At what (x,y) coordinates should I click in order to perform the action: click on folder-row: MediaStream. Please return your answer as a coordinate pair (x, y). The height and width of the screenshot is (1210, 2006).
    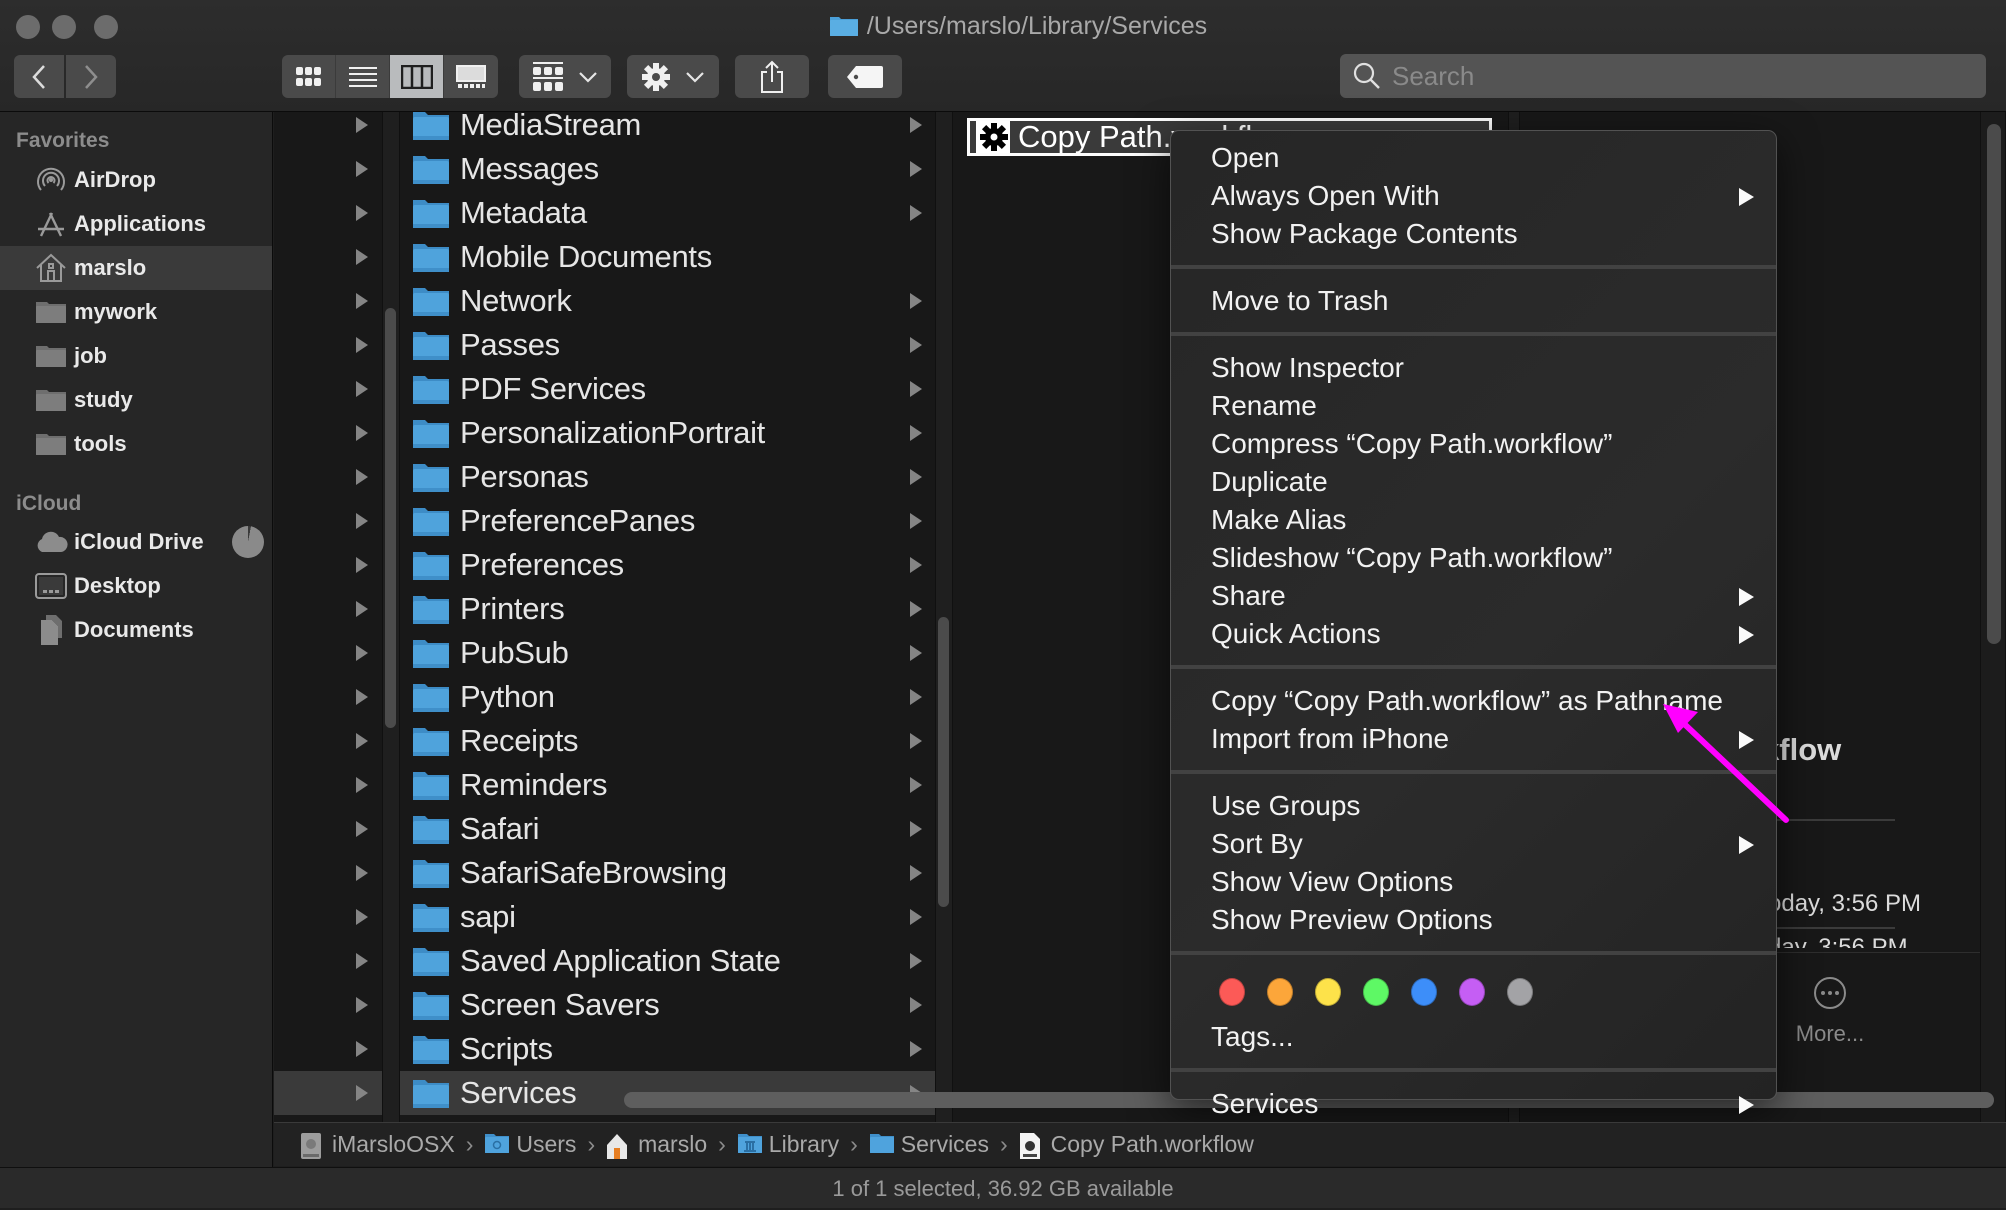
    Looking at the image, I should click on (667, 129).